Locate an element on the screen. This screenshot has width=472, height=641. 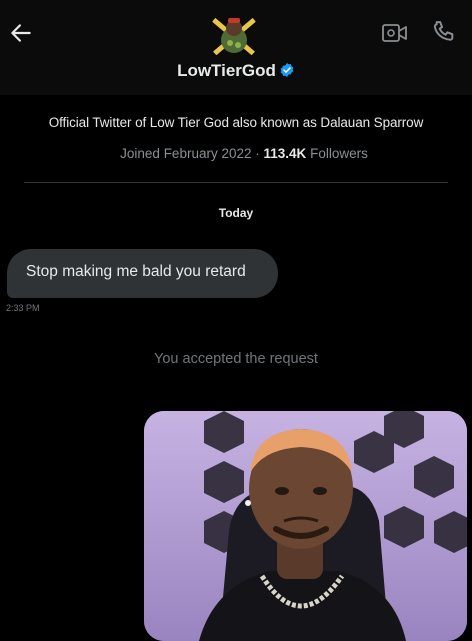
profile-meta: Joined February 2022 · 113.4K Followers is located at coordinates (236, 153).